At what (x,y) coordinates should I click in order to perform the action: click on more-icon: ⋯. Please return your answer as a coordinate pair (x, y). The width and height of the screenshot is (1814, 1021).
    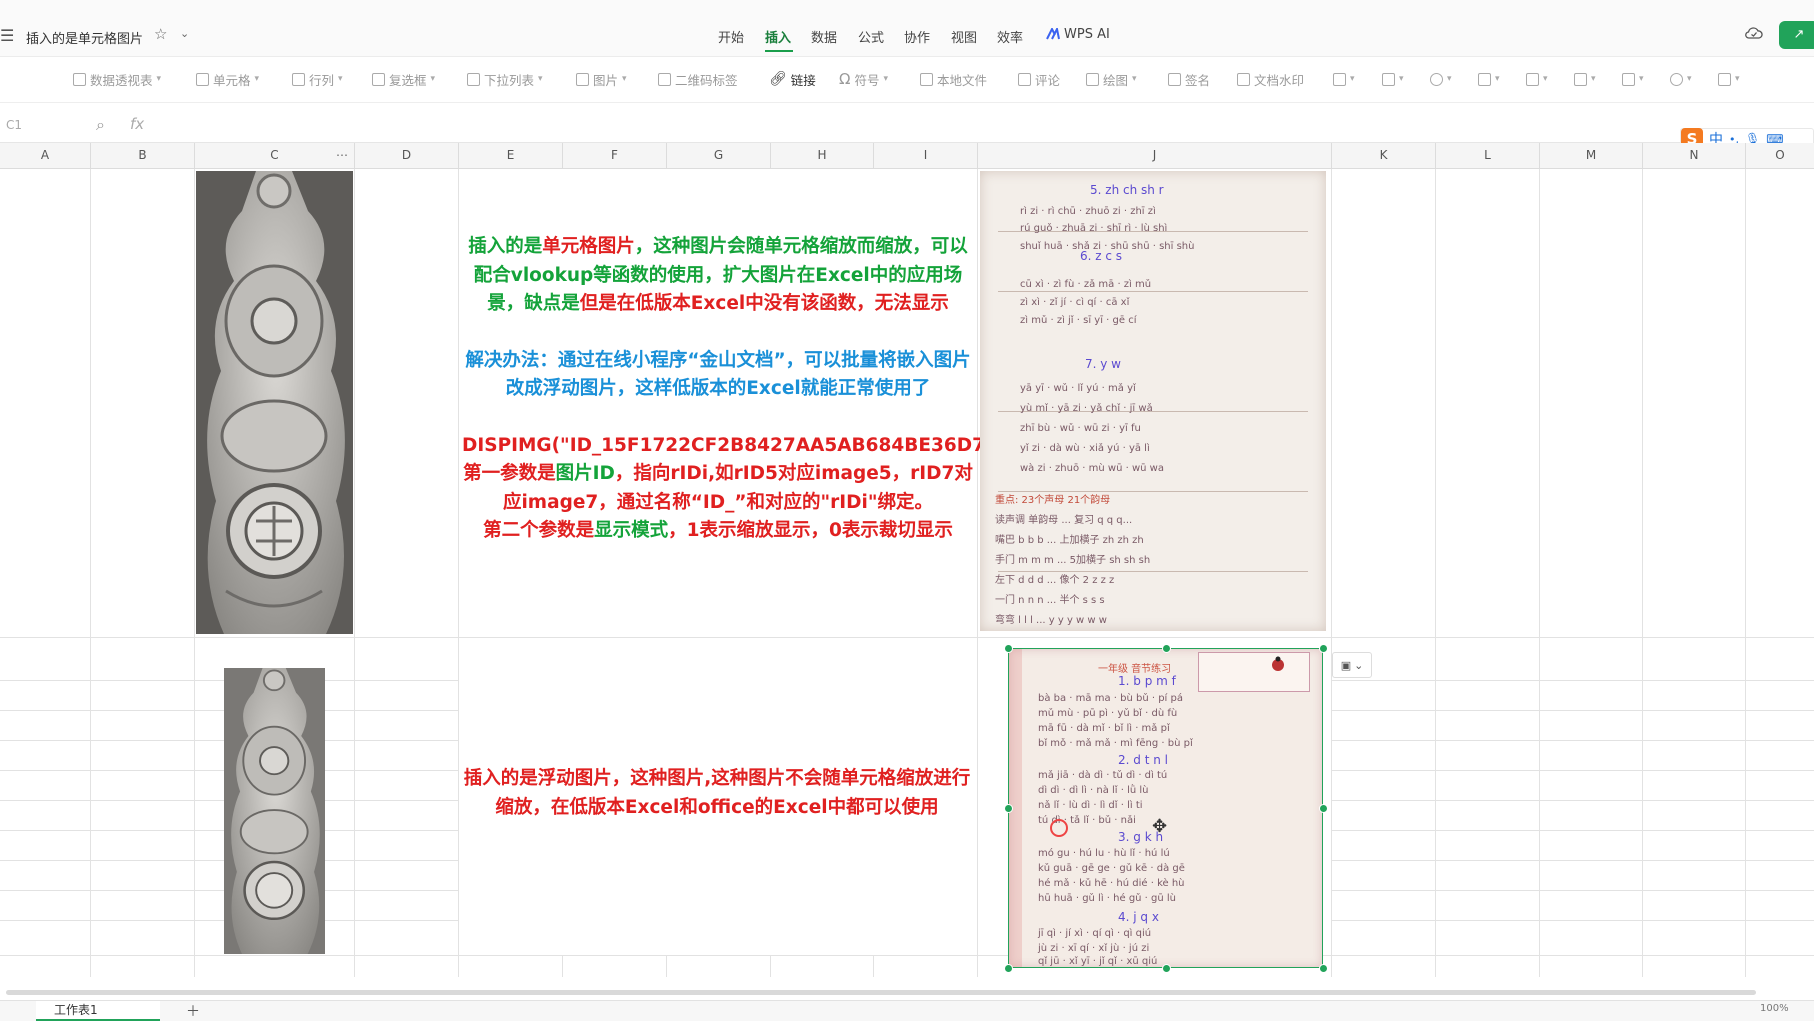
    Looking at the image, I should click on (342, 155).